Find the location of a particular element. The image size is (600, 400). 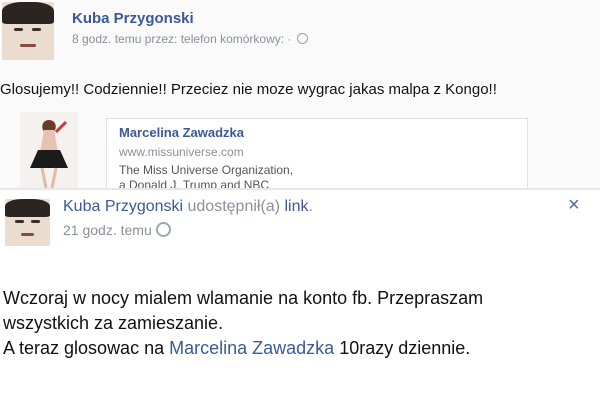

share-action-text: udostępnił(a) is located at coordinates (234, 206).